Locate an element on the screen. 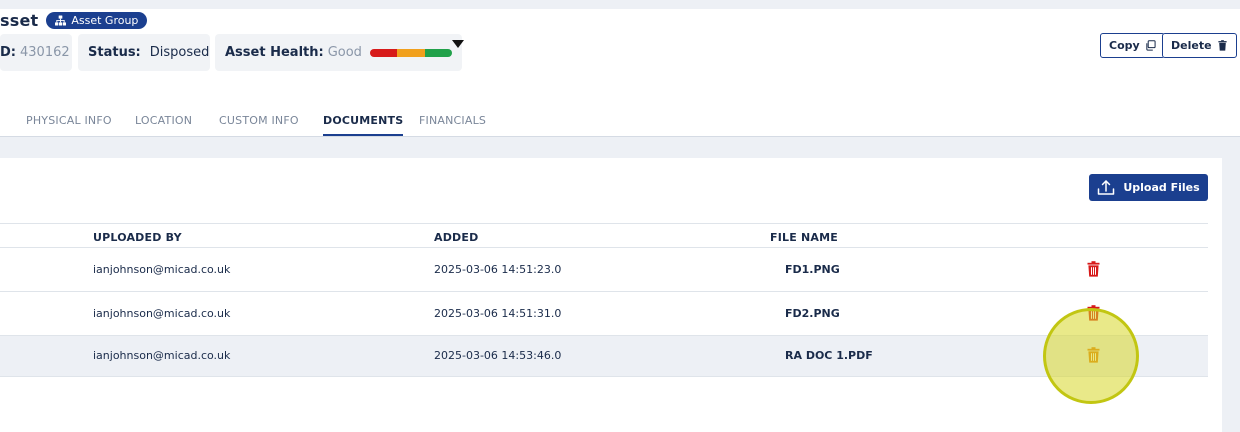 The image size is (1240, 432). tab-location: LOCATION is located at coordinates (163, 125).